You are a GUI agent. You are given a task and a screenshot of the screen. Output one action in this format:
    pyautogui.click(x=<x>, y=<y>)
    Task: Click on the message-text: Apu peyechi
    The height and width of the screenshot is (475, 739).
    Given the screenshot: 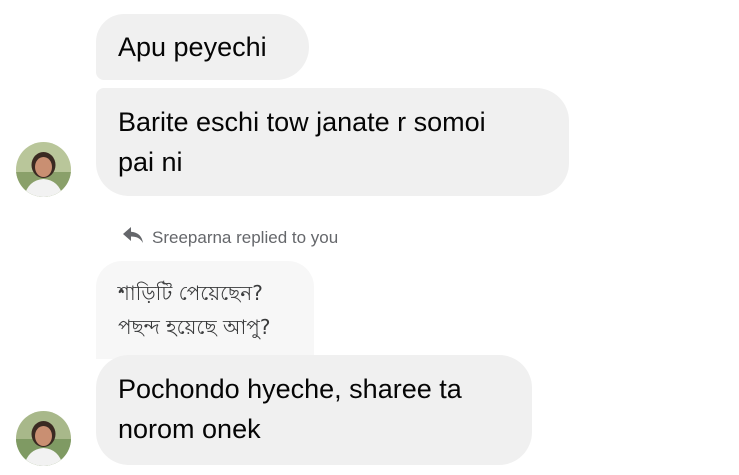 What is the action you would take?
    pyautogui.click(x=192, y=47)
    